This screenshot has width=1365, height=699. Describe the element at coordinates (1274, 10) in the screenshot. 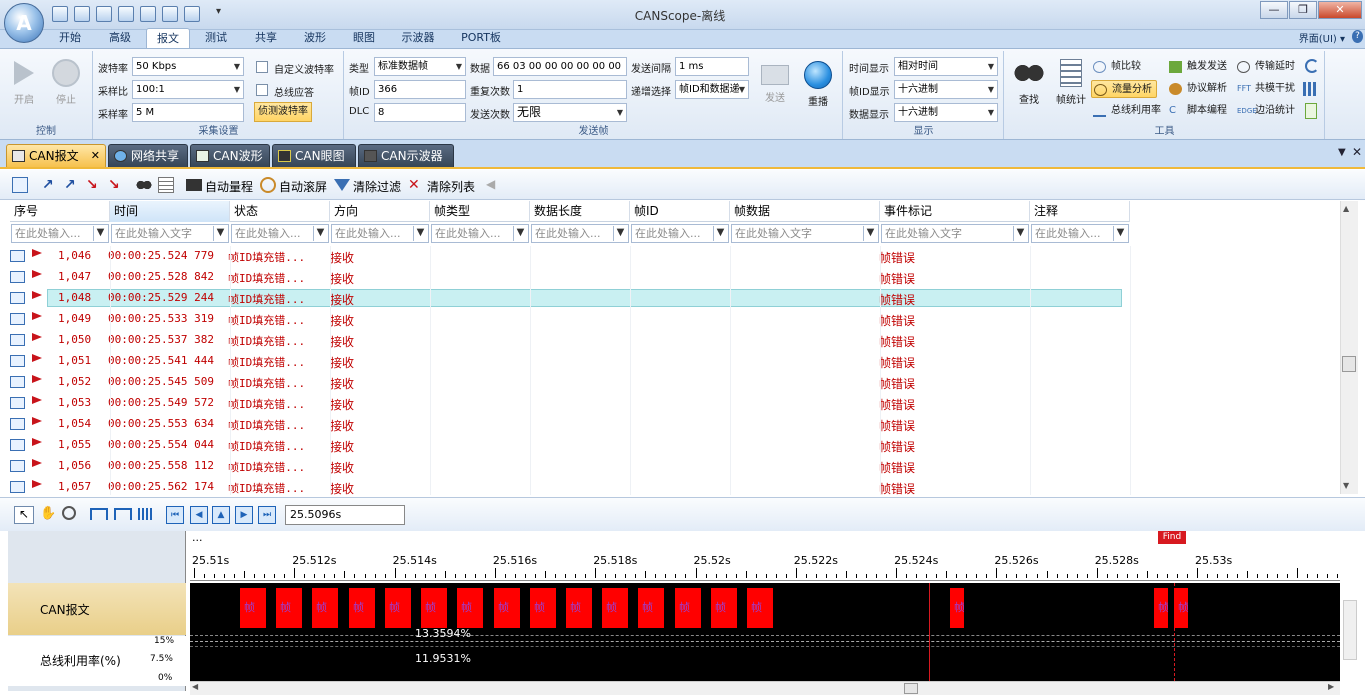

I see `minimize-button: —` at that location.